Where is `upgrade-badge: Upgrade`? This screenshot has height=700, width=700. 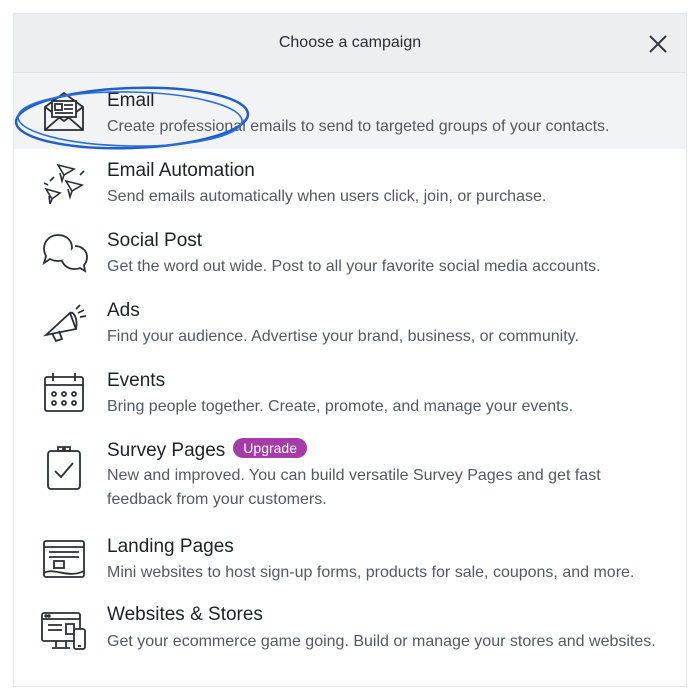 upgrade-badge: Upgrade is located at coordinates (270, 448).